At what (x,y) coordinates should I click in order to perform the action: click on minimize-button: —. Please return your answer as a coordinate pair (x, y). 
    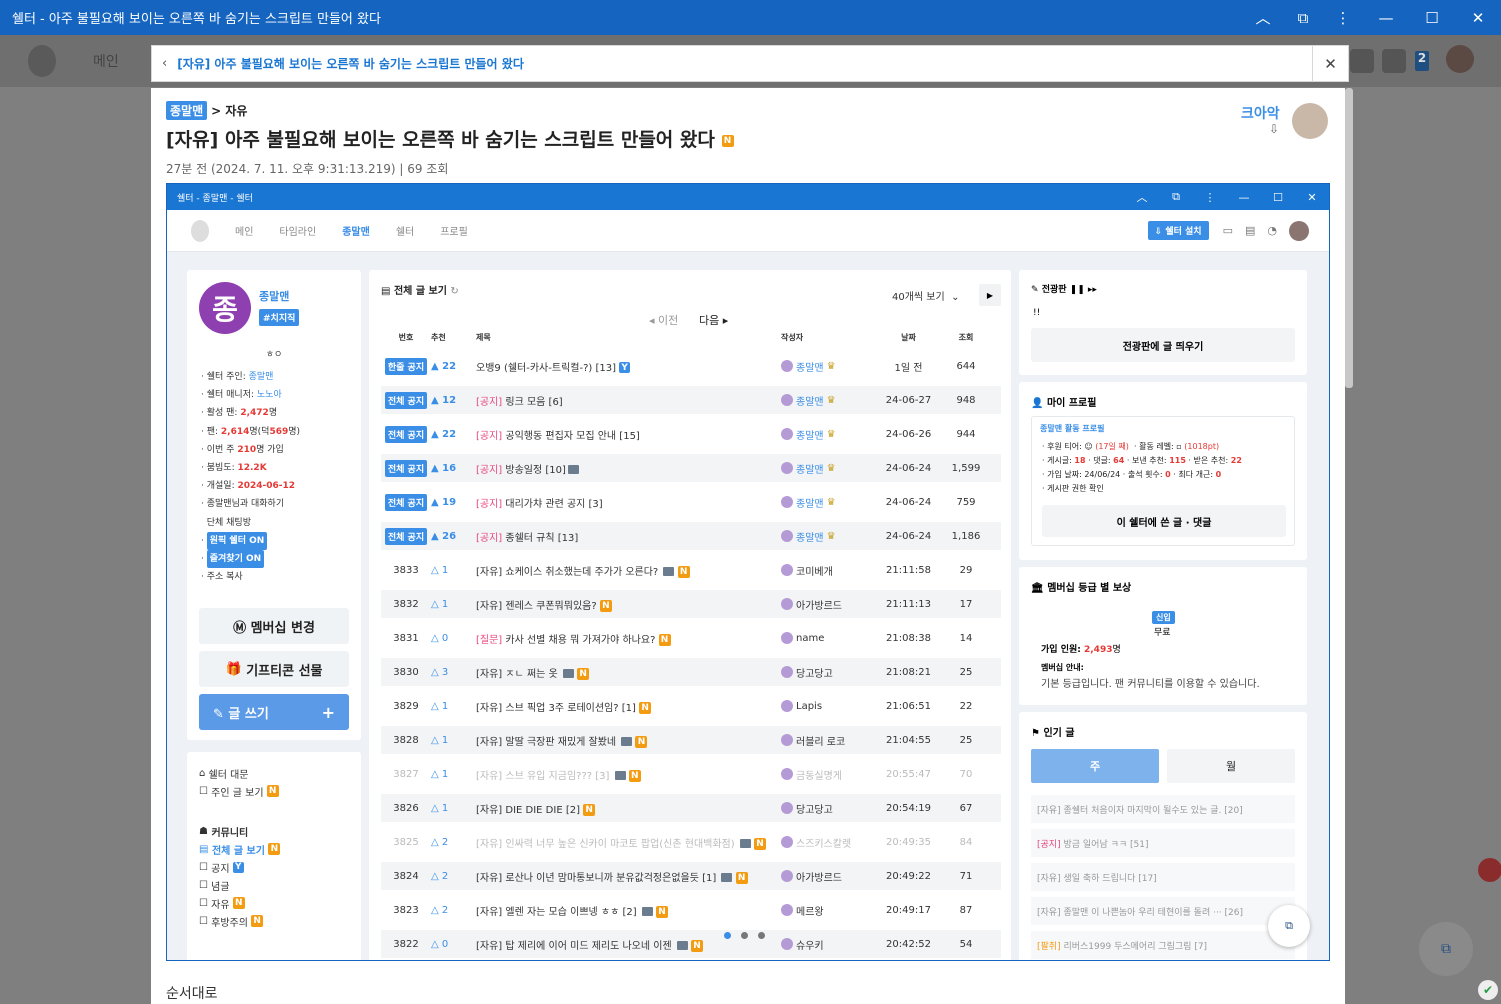
    Looking at the image, I should click on (1386, 17).